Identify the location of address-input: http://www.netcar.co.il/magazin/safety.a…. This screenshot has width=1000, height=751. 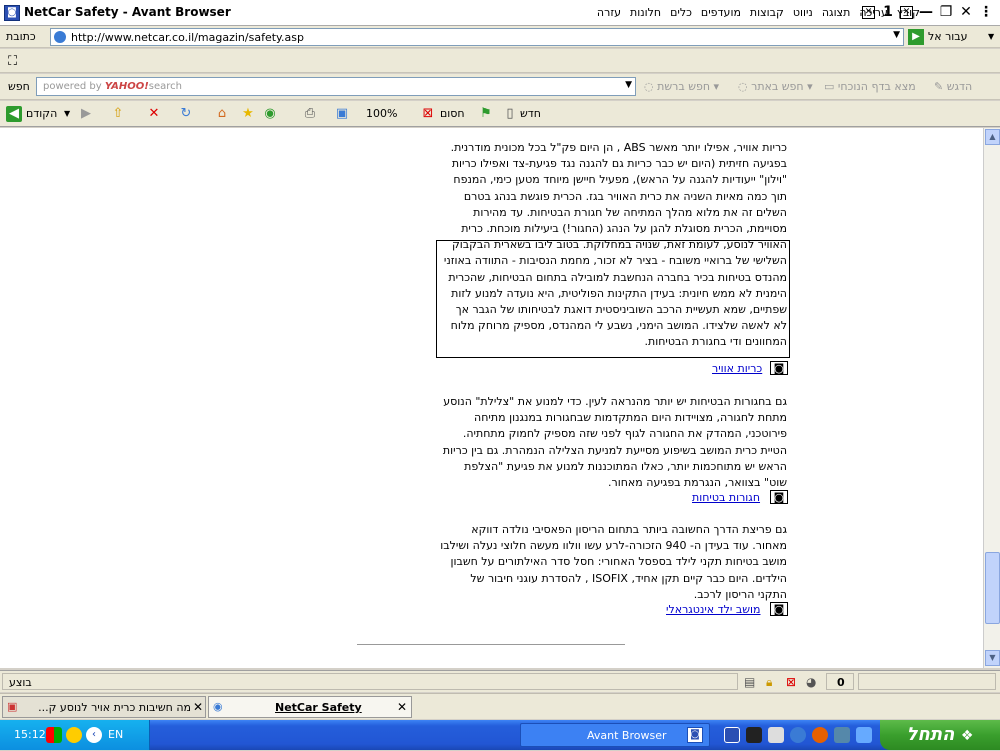
(477, 37).